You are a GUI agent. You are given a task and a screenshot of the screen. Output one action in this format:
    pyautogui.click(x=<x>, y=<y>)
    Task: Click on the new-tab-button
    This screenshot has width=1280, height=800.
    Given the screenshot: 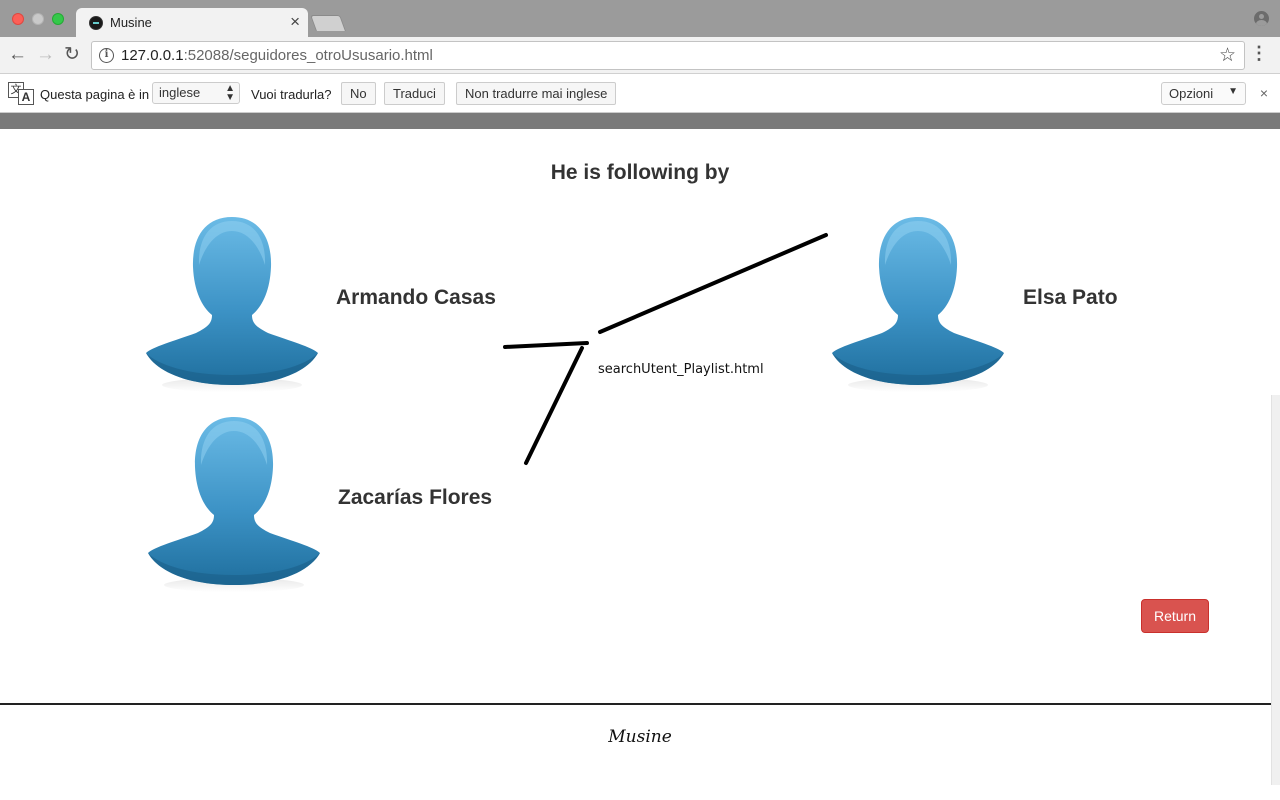 What is the action you would take?
    pyautogui.click(x=328, y=23)
    